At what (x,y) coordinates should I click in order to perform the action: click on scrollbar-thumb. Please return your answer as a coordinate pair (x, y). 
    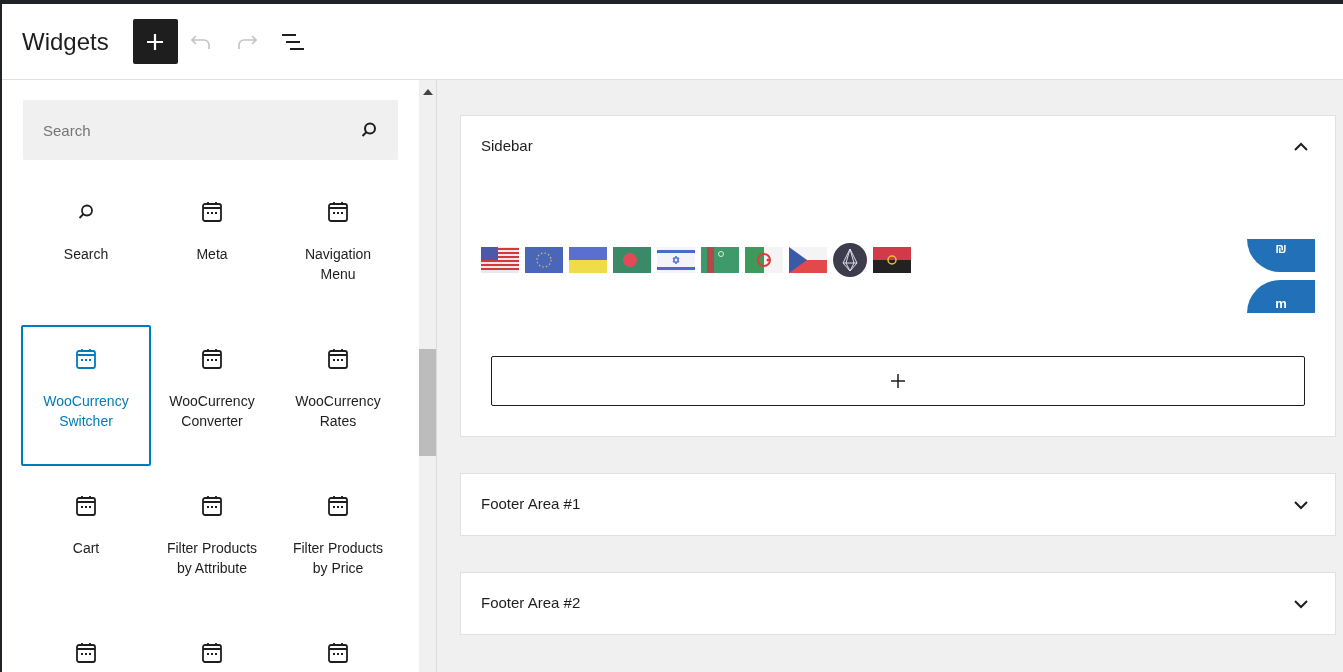
    Looking at the image, I should click on (427, 402).